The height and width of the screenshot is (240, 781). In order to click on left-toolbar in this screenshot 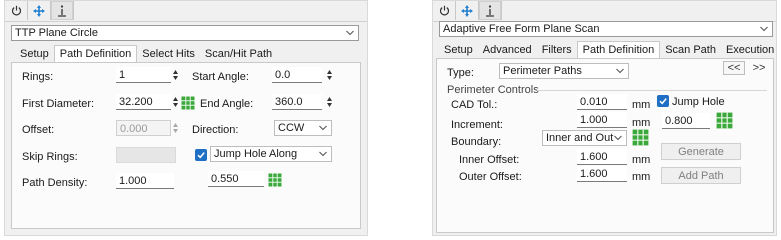, I will do `click(39, 11)`.